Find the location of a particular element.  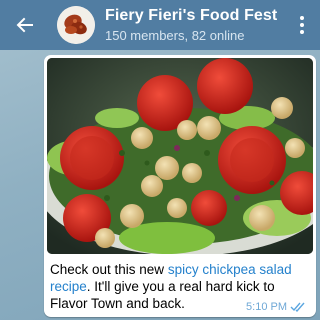

message-meta: 5:10 PM is located at coordinates (276, 307).